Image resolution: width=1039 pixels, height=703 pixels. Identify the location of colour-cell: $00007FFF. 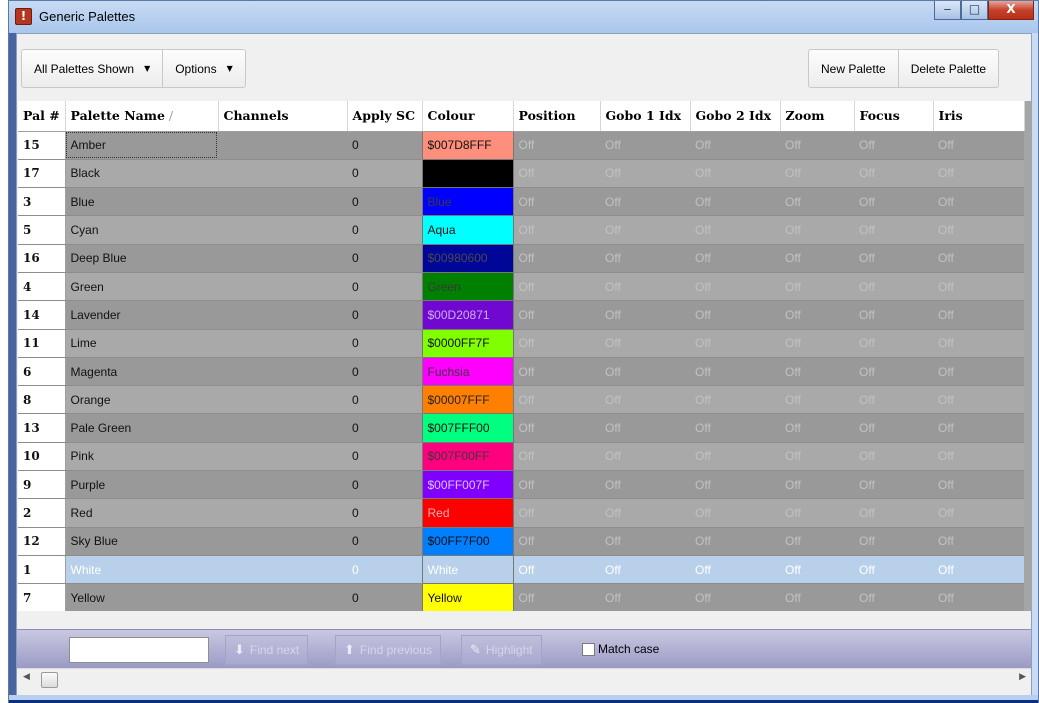
(467, 400).